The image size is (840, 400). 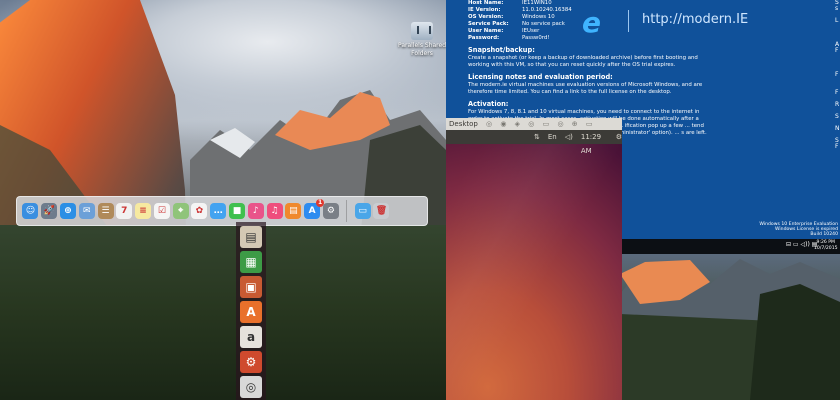 I want to click on vm-info-key: Host Name:, so click(x=486, y=3).